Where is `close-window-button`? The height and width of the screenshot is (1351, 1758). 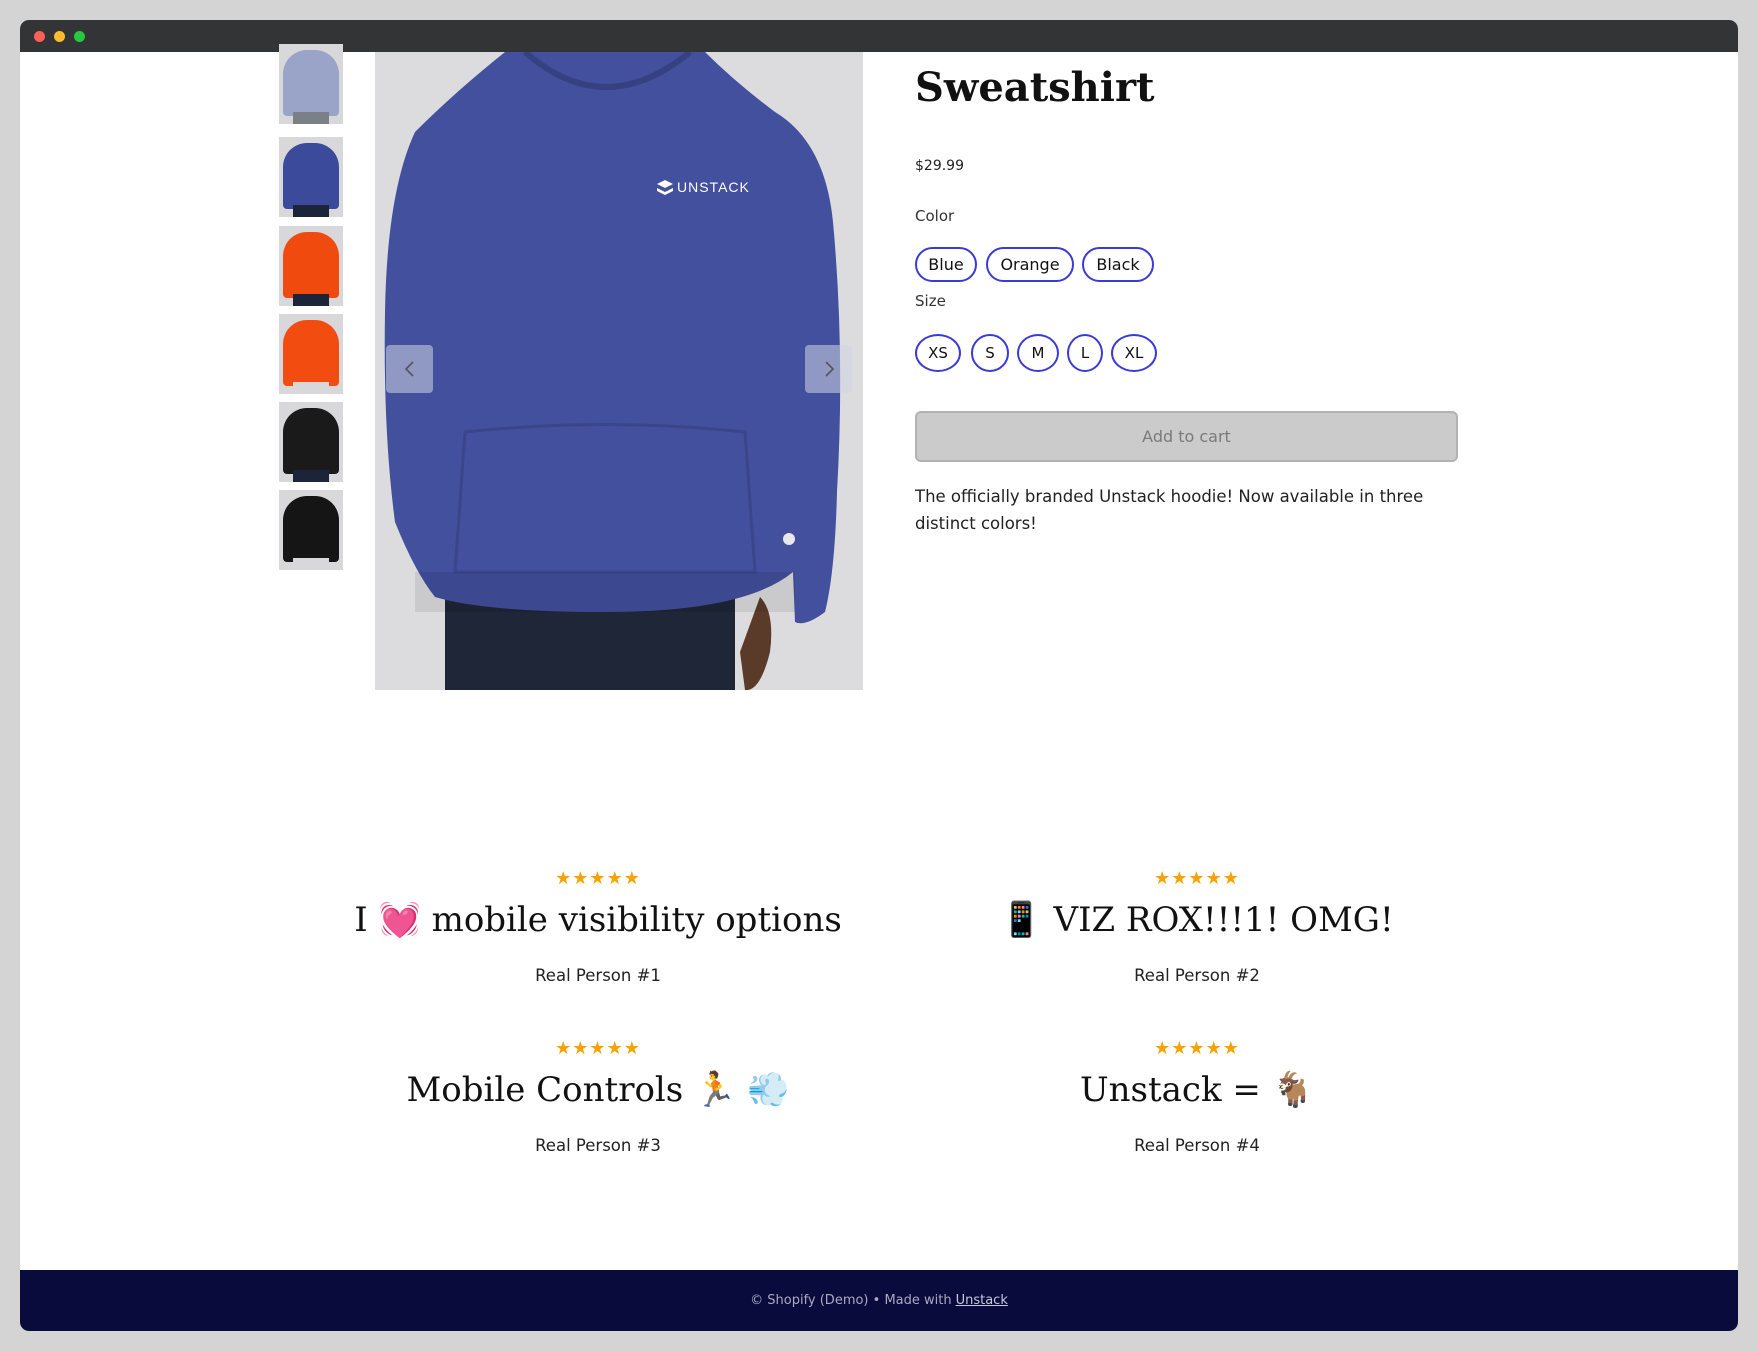 close-window-button is located at coordinates (39, 36).